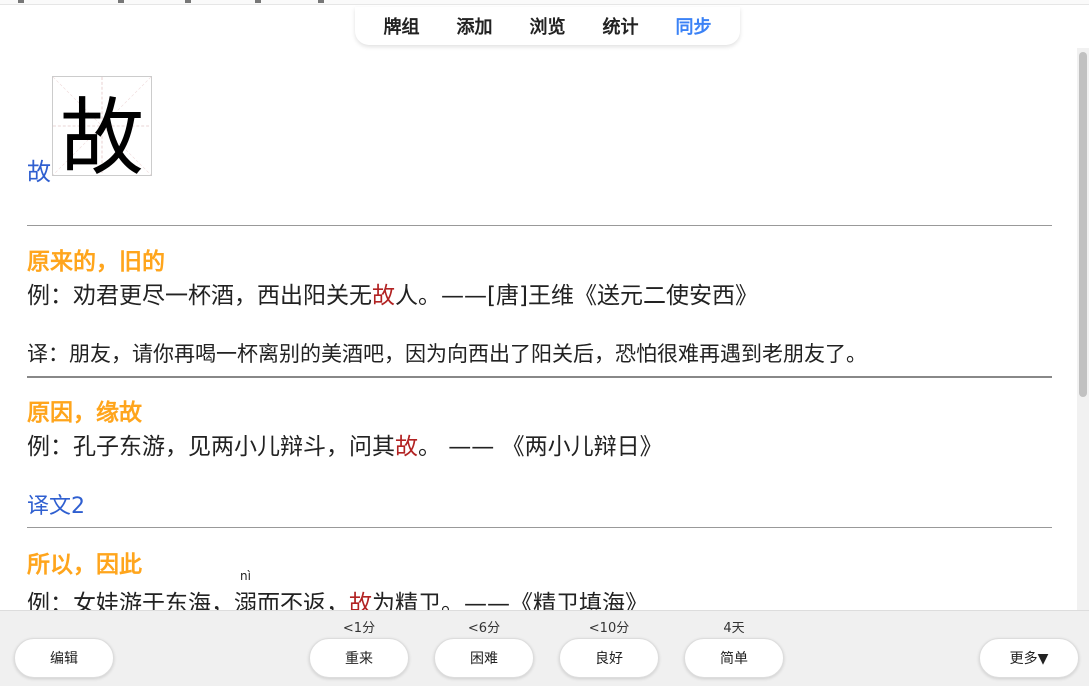 Image resolution: width=1089 pixels, height=686 pixels. Describe the element at coordinates (621, 26) in the screenshot. I see `nav-stats: 统计` at that location.